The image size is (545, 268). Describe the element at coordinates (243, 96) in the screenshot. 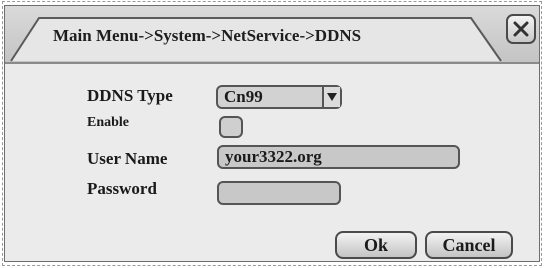

I see `ddns-type-value: Cn99` at that location.